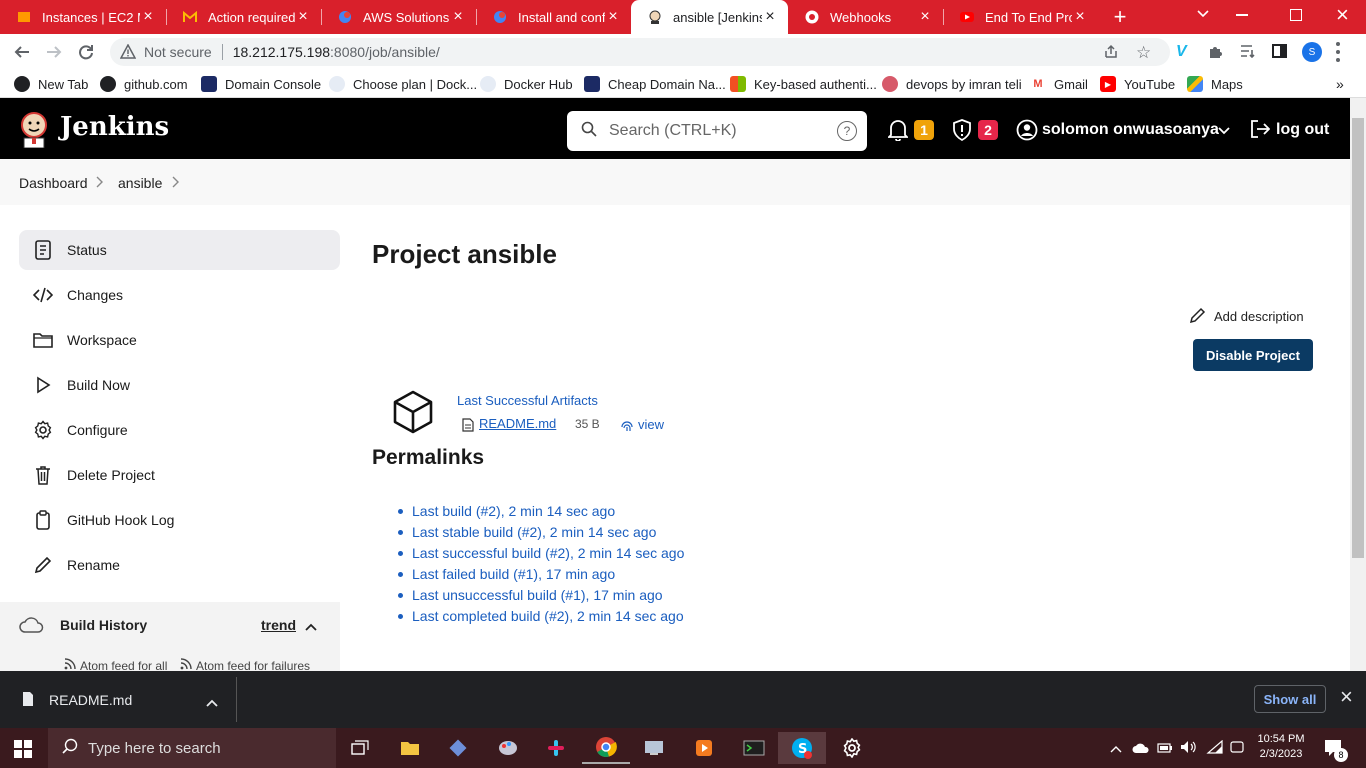 This screenshot has width=1366, height=768. I want to click on menu-kebab-icon, so click(1338, 52).